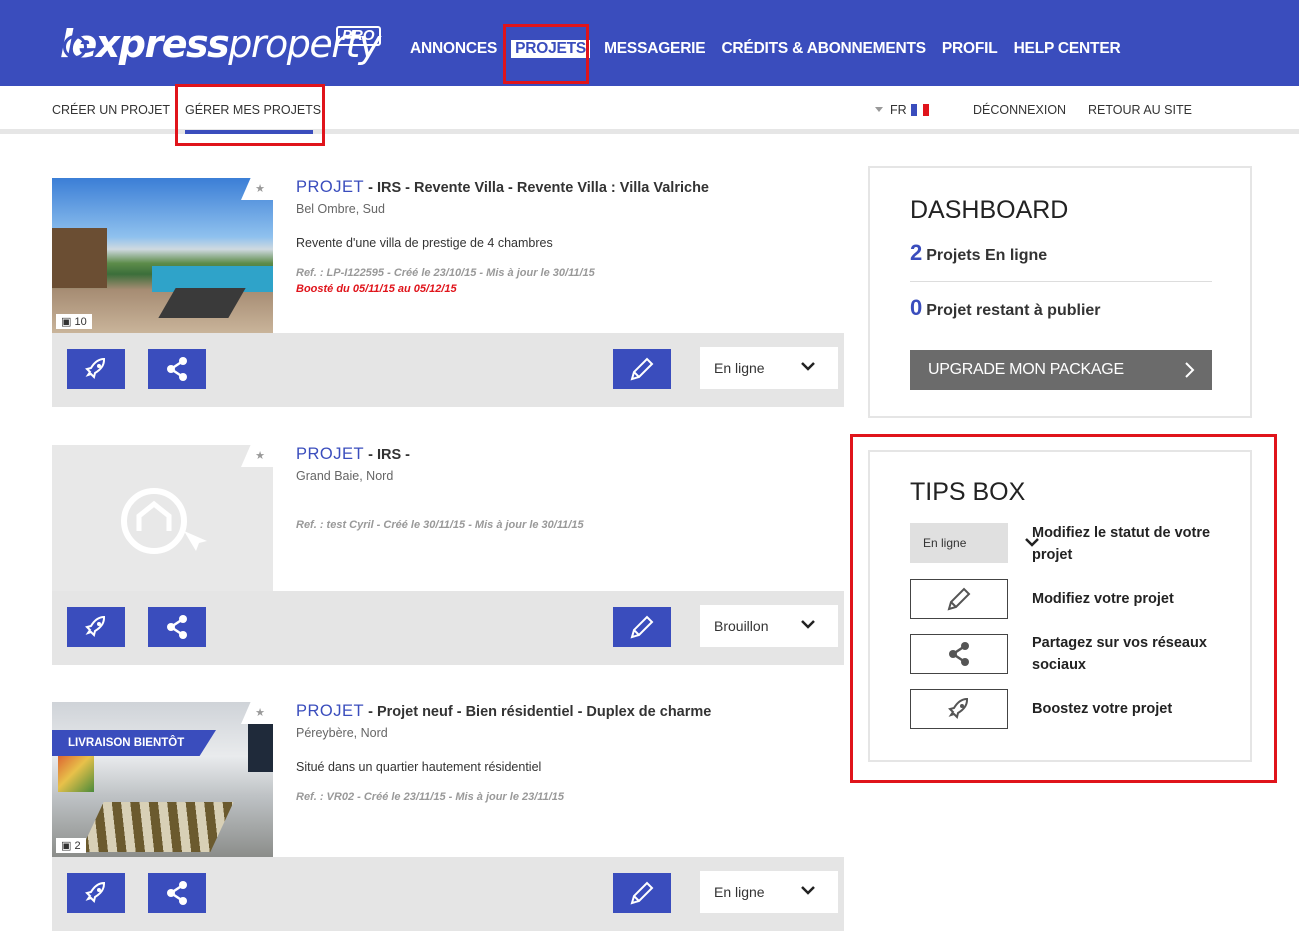 Image resolution: width=1299 pixels, height=937 pixels. What do you see at coordinates (162, 255) in the screenshot?
I see `project-thumbnail: ★ ▣ 10` at bounding box center [162, 255].